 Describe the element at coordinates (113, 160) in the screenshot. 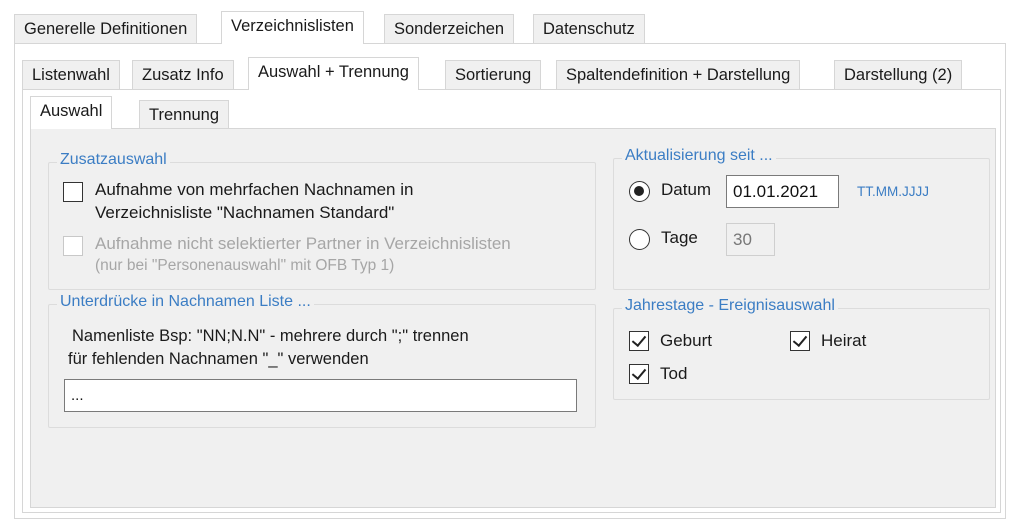

I see `zusatzauswahl-title: Zusatzauswahl` at that location.